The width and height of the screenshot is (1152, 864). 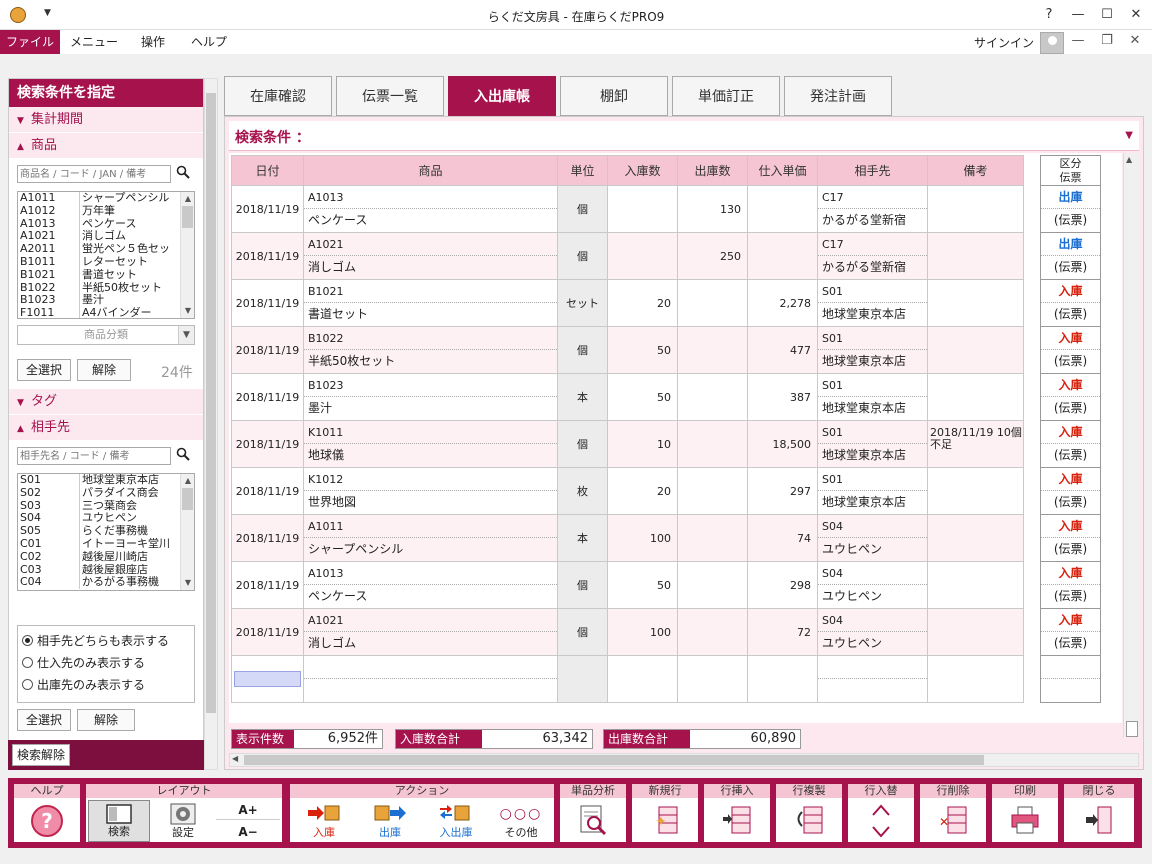 I want to click on cell-product: B1022 半紙50枚セット, so click(x=430, y=350).